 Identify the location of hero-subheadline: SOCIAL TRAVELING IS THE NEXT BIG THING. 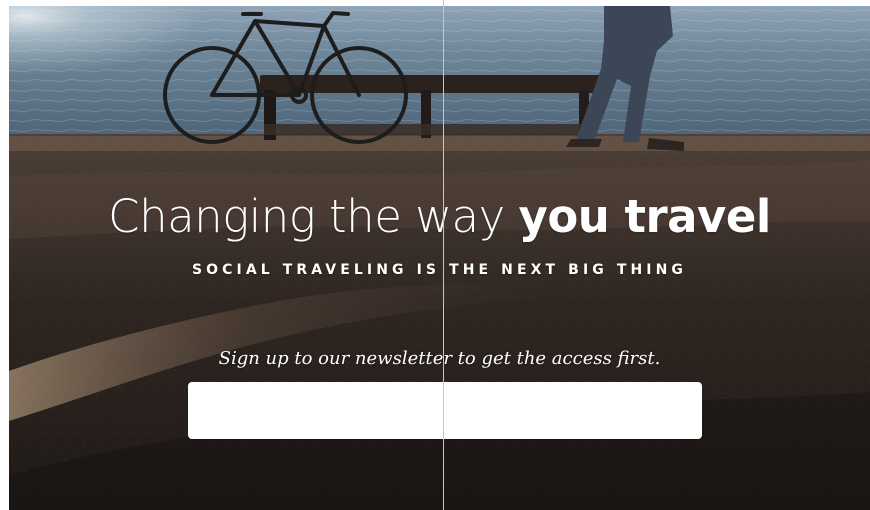
(439, 270).